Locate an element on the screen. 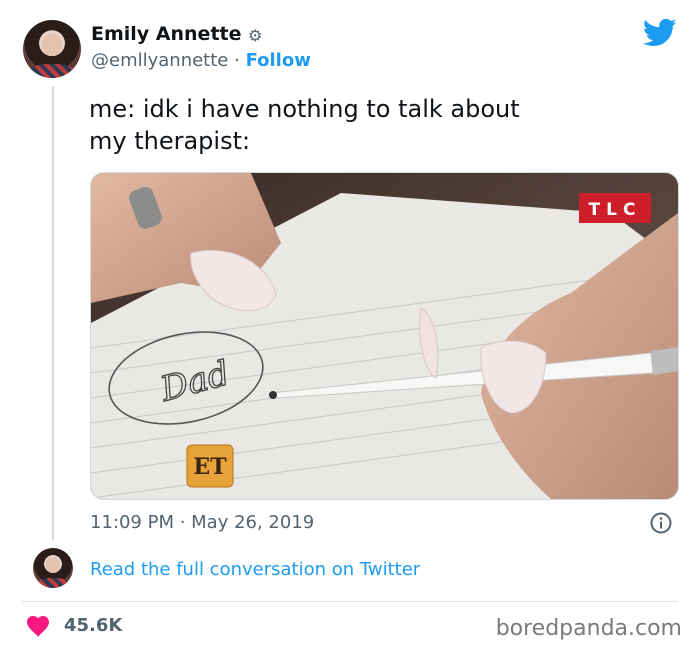 This screenshot has height=653, width=700. reply-avatar is located at coordinates (53, 568).